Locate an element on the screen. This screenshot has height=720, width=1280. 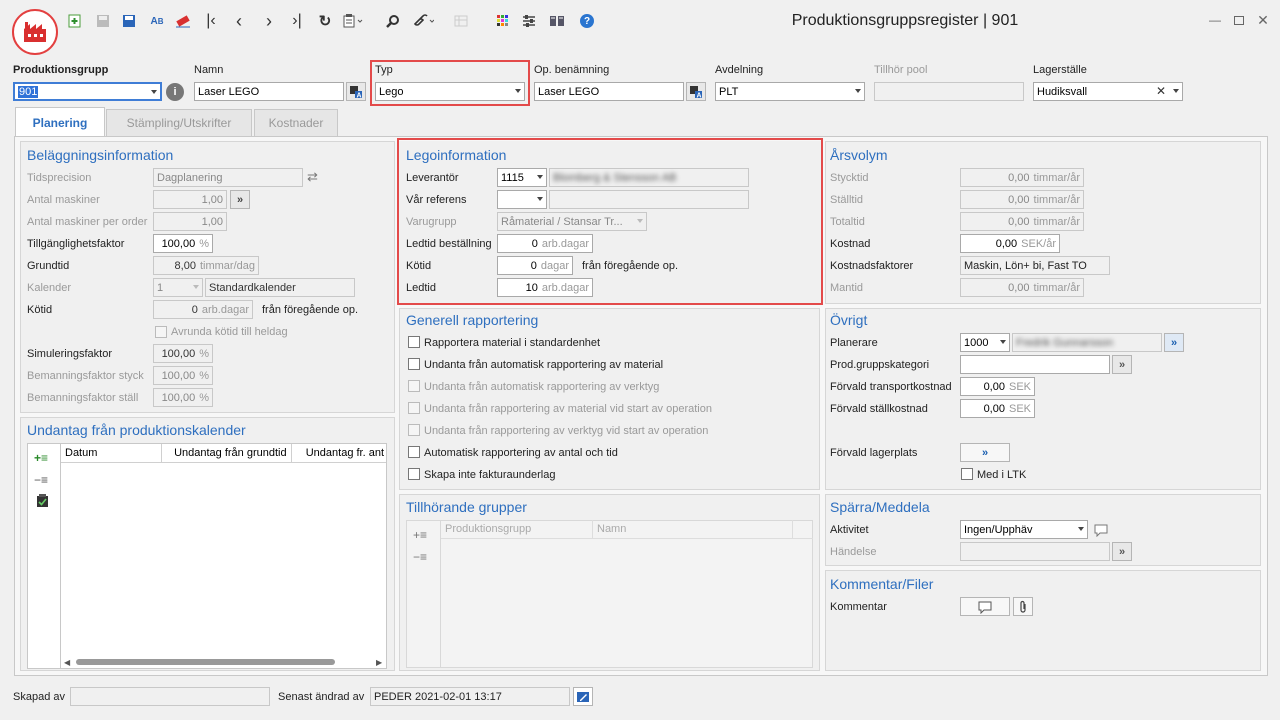
clipboard-check-icon is located at coordinates (42, 502).